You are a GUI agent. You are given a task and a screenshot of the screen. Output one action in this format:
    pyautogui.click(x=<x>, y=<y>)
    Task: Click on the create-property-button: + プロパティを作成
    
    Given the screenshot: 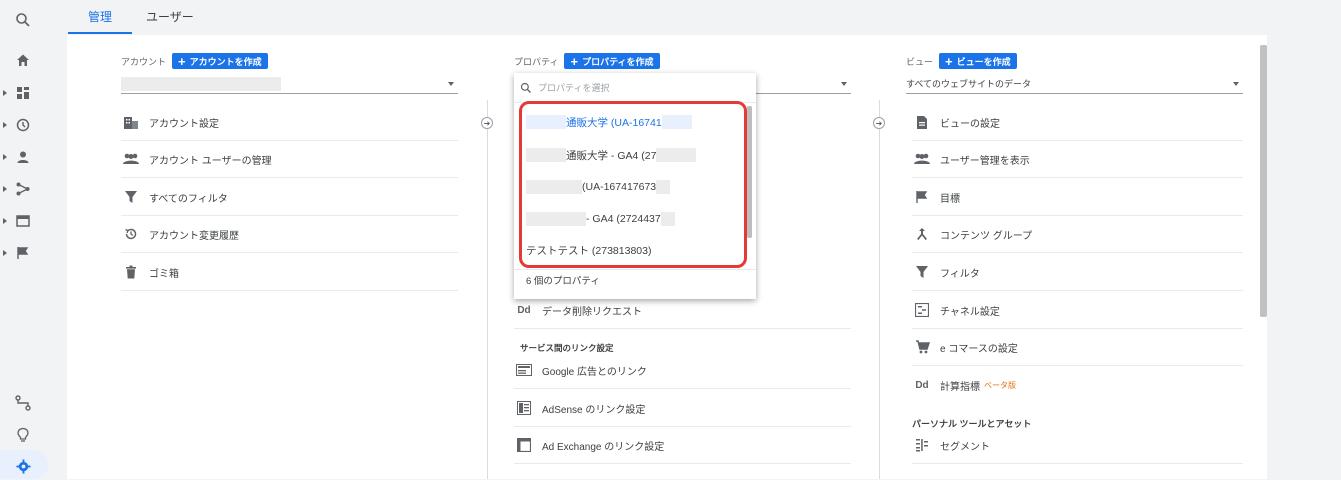 What is the action you would take?
    pyautogui.click(x=612, y=61)
    